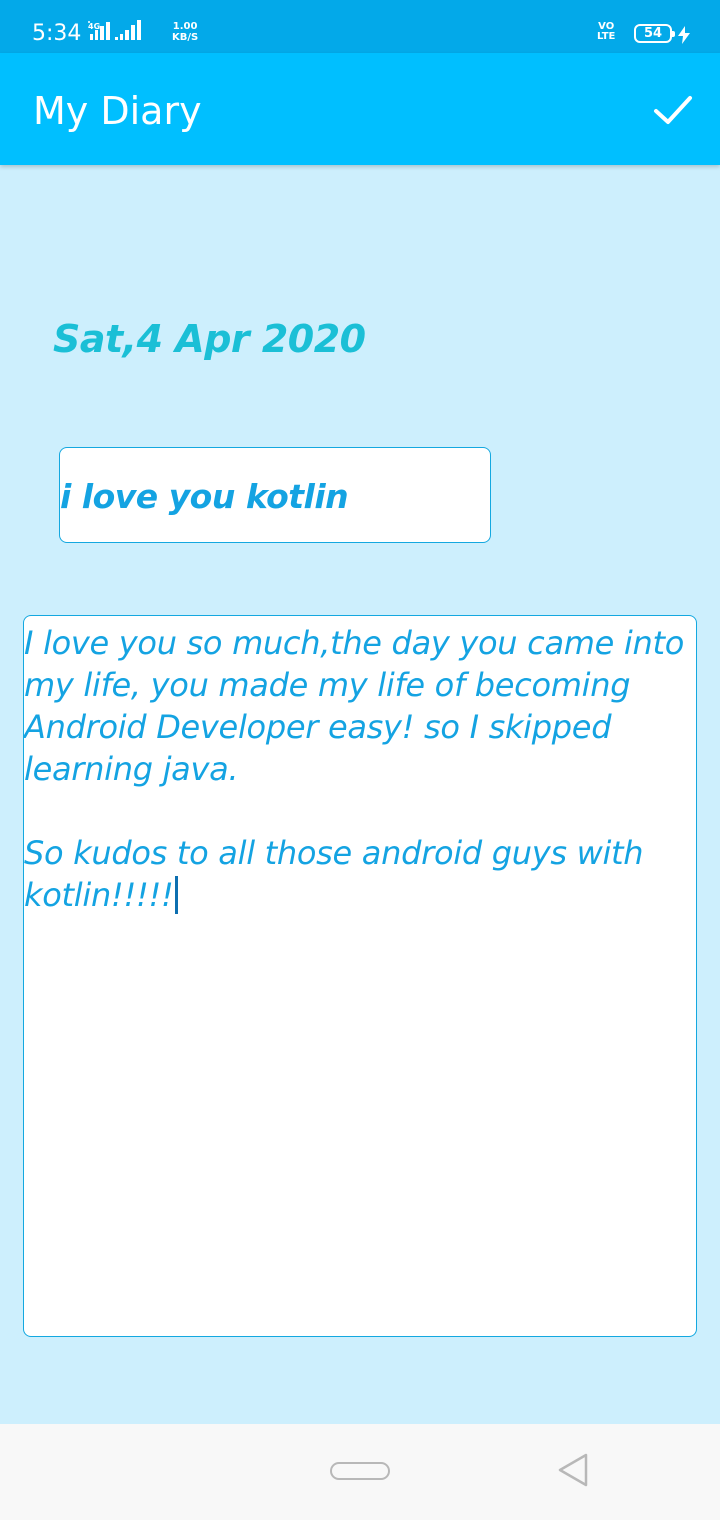  I want to click on network-speed: 1.00 KB/S, so click(185, 32).